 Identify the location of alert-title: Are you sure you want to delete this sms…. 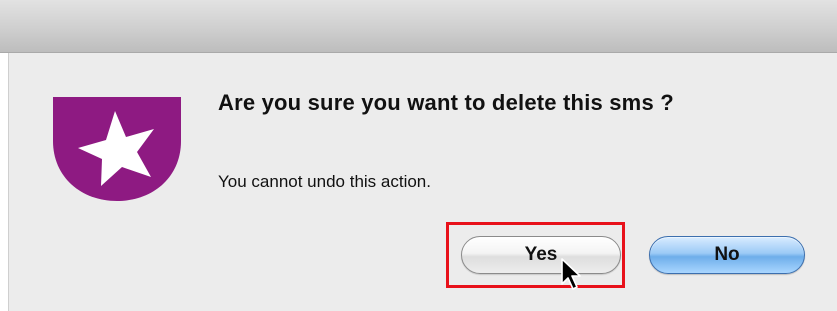
(446, 102).